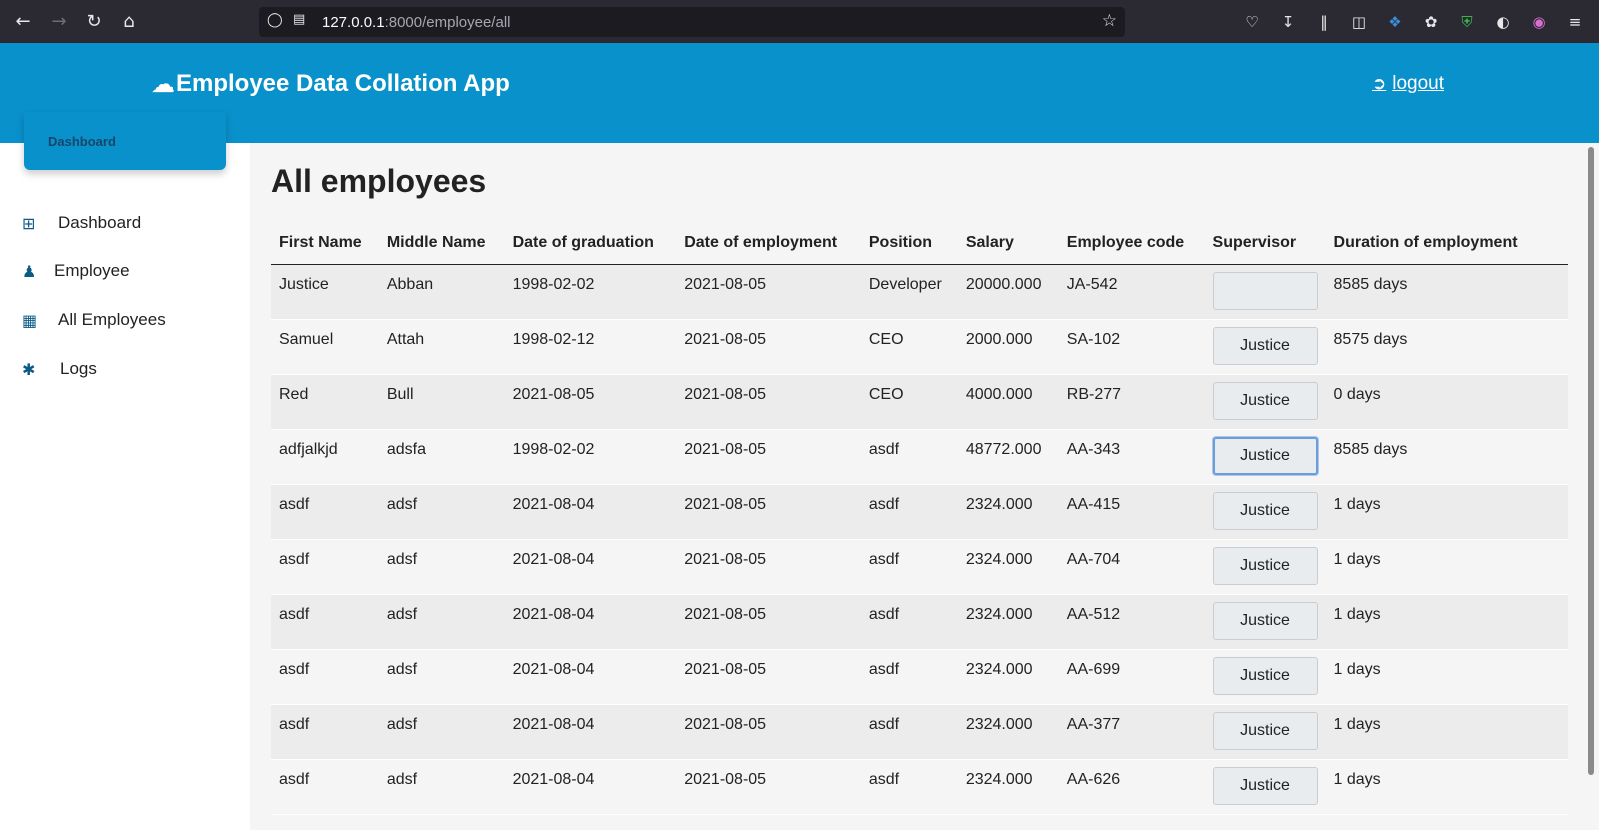 The image size is (1599, 830). I want to click on address-bar: ◯ ▤ 127.0.0.1:8000/employee/all ☆, so click(692, 22).